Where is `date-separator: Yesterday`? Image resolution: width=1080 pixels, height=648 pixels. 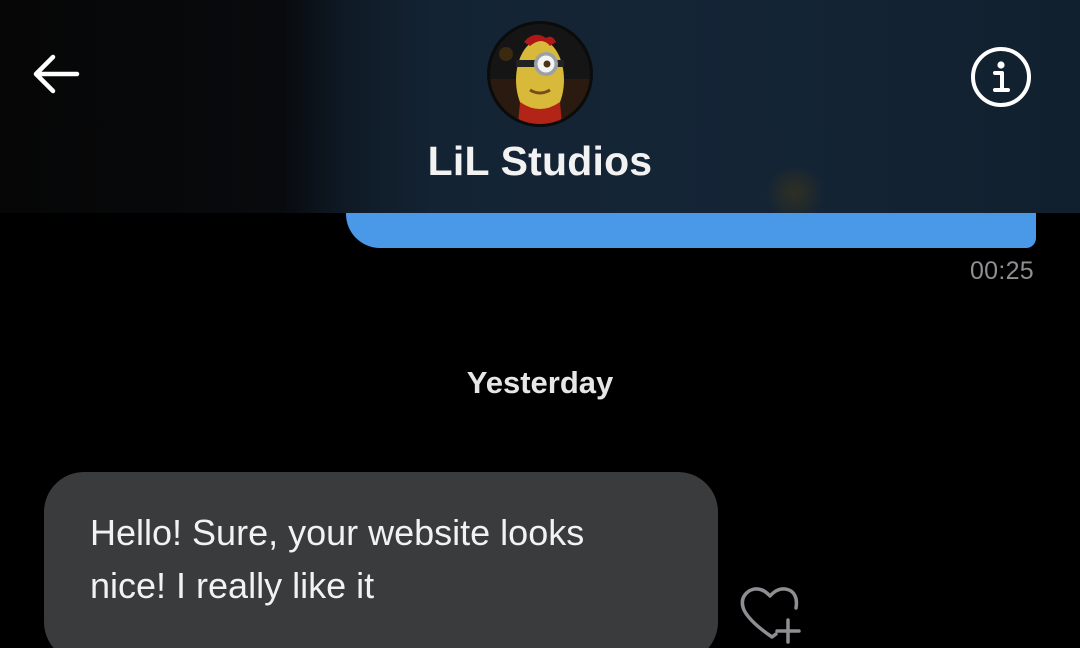
date-separator: Yesterday is located at coordinates (540, 382).